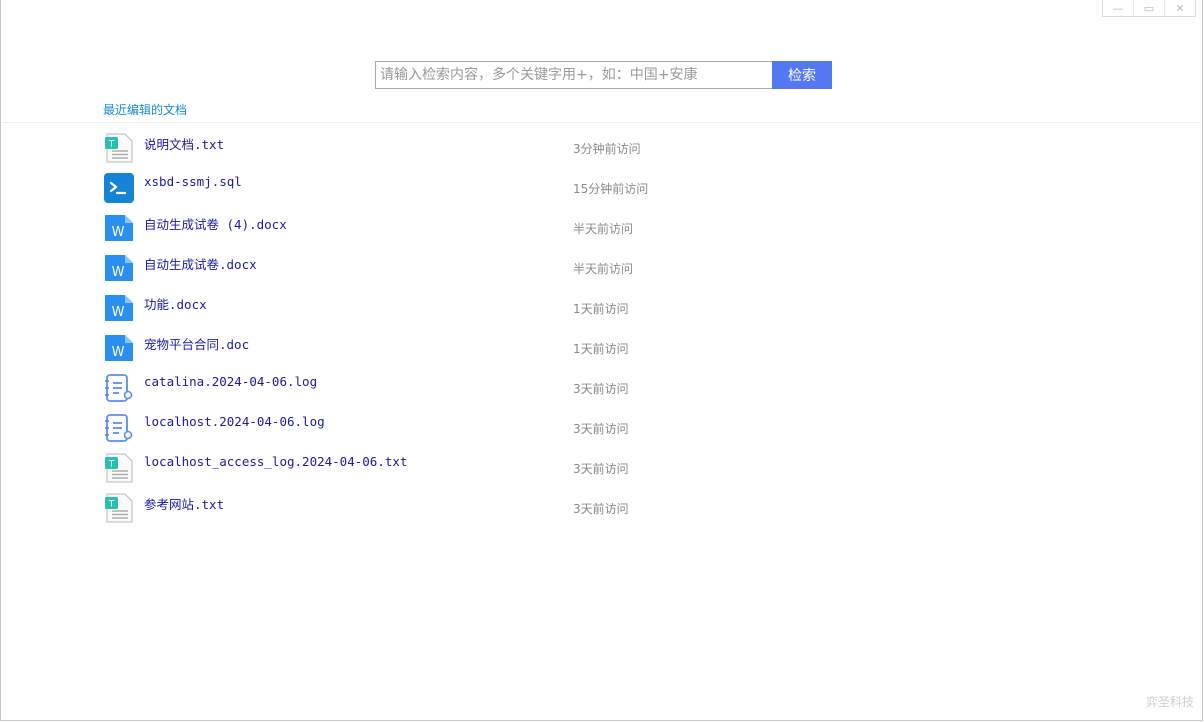 The image size is (1204, 722). I want to click on divider, so click(601, 122).